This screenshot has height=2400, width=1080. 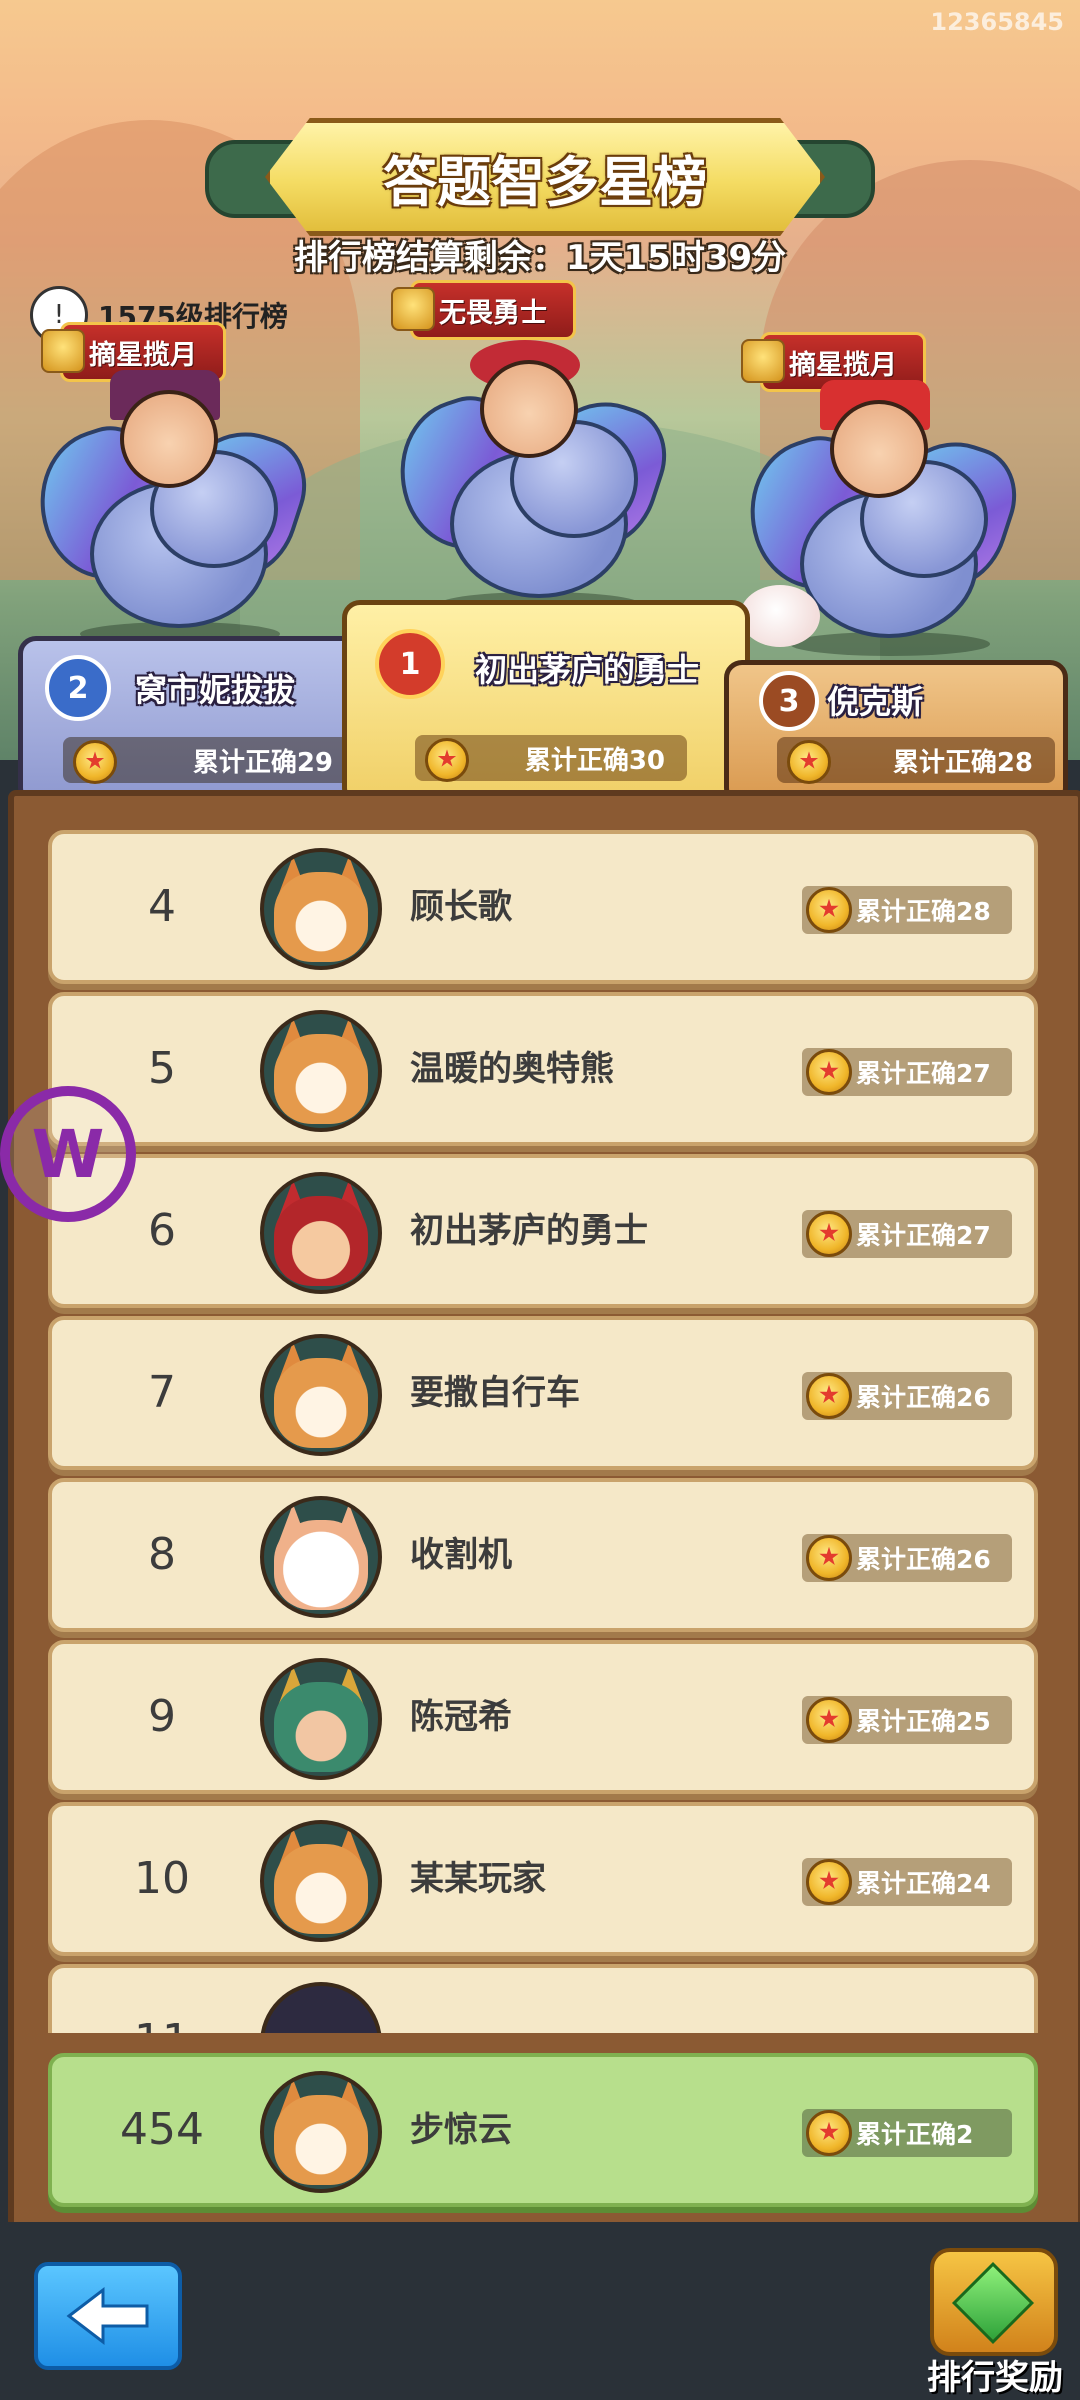 What do you see at coordinates (162, 2000) in the screenshot?
I see `rank-number: 11` at bounding box center [162, 2000].